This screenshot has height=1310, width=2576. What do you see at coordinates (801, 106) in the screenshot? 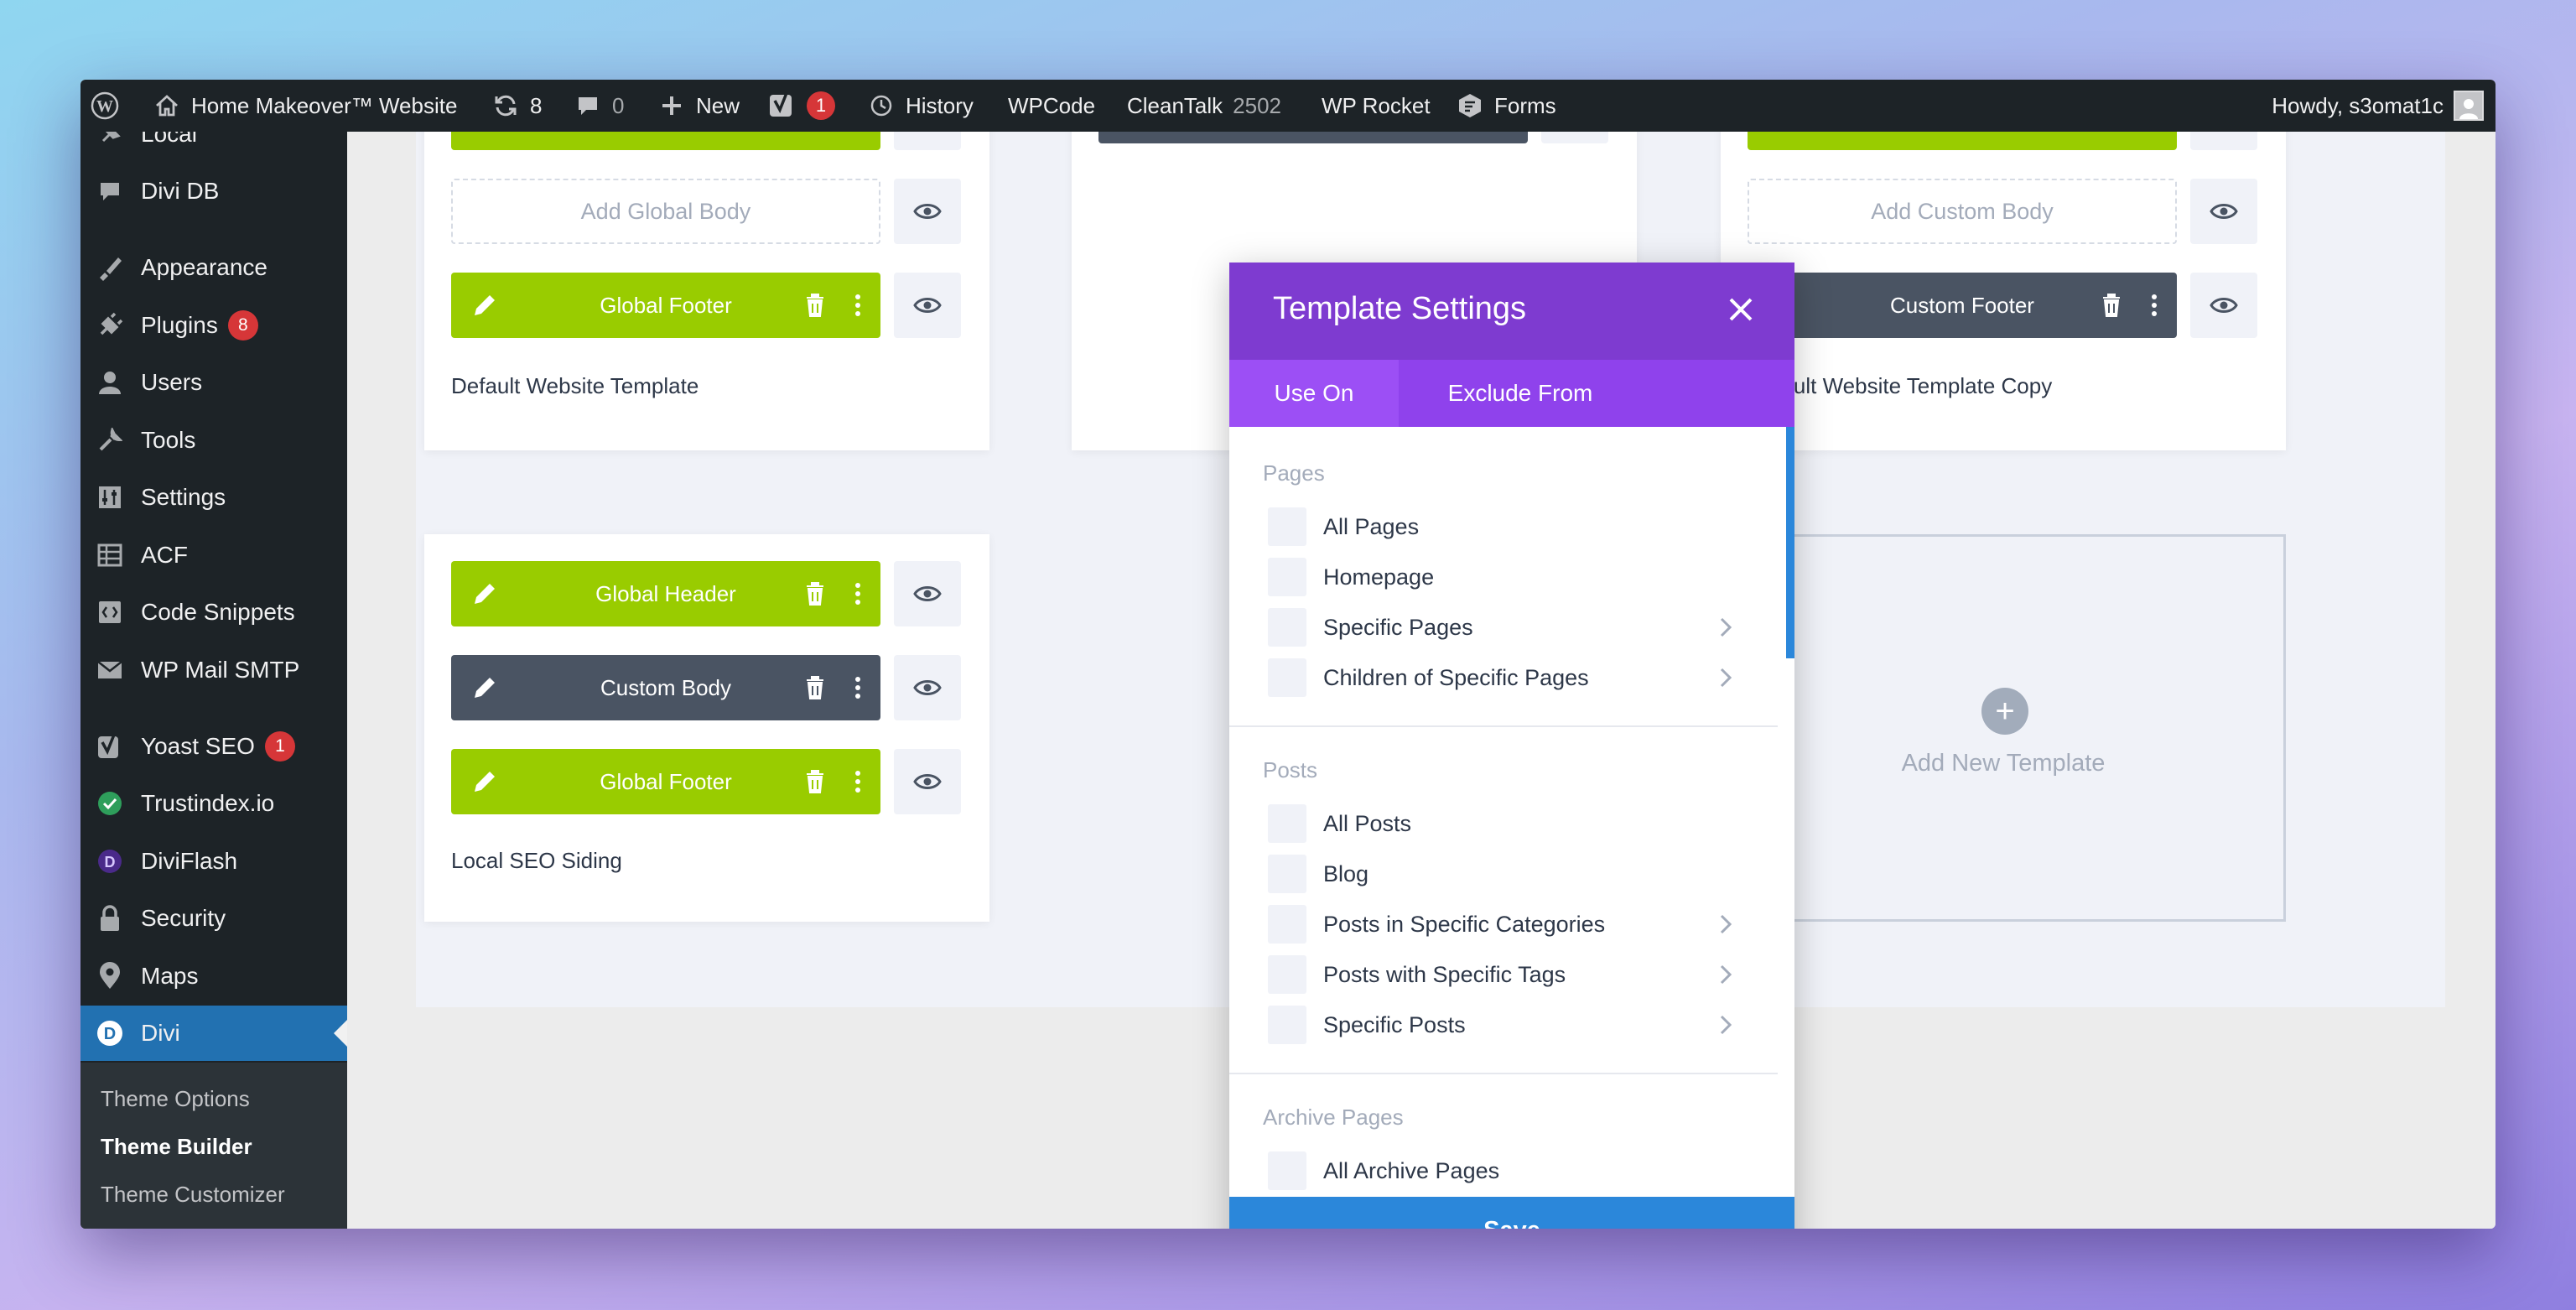
I see `yoast-menu-link: 1` at bounding box center [801, 106].